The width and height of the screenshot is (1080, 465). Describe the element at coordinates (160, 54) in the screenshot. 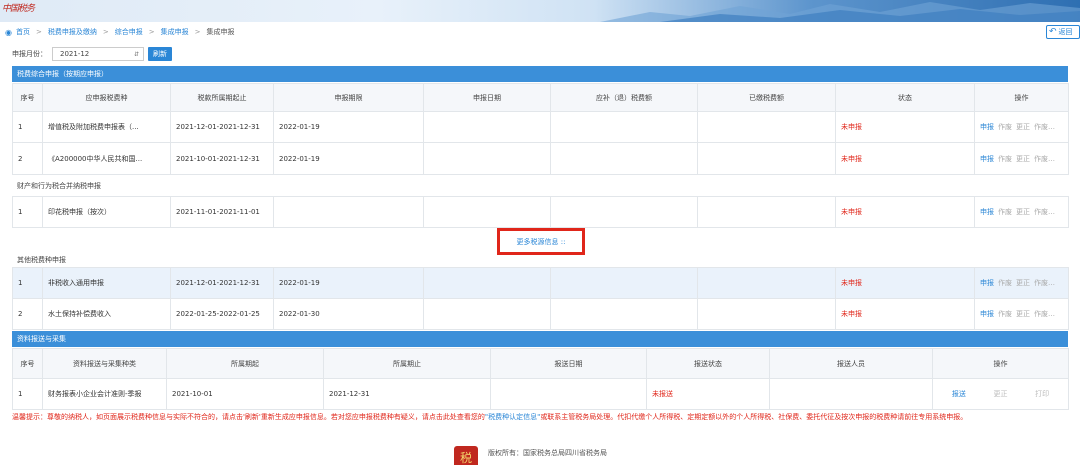

I see `refresh-button: 刷新` at that location.